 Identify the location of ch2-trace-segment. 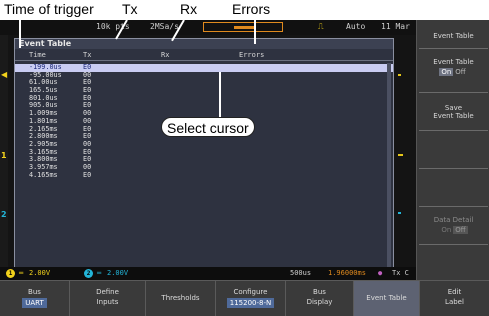
(399, 213).